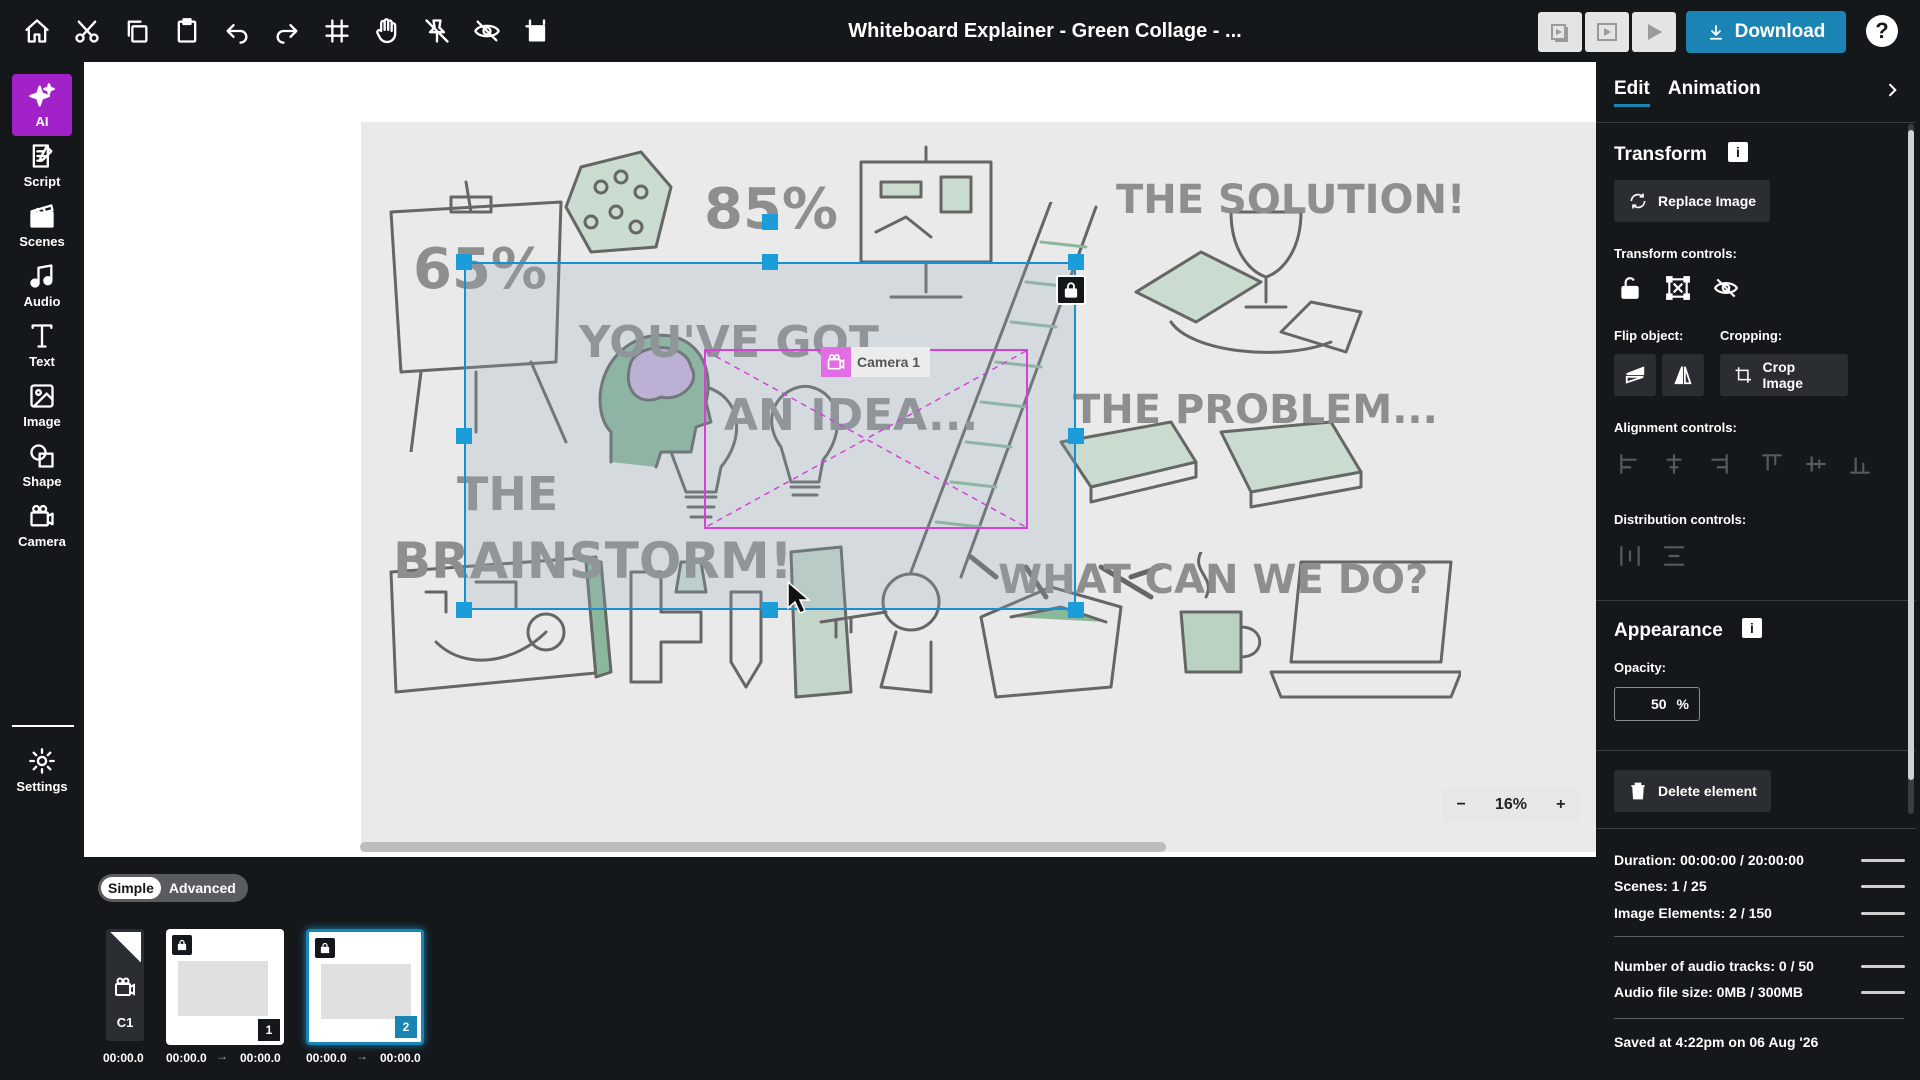 The height and width of the screenshot is (1080, 1920). I want to click on transform-controls-label: Transform controls:, so click(1675, 253).